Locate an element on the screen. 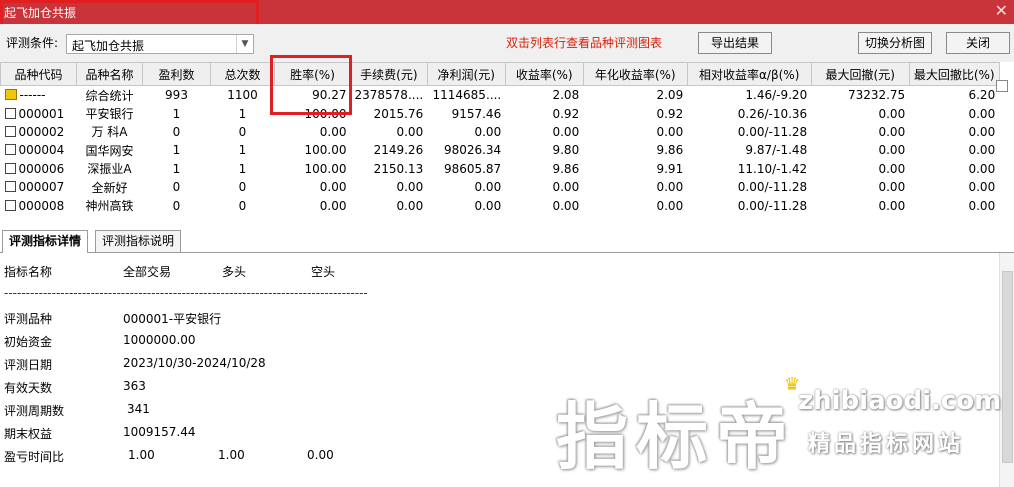 The image size is (1014, 487). cell-code: 000001 is located at coordinates (39, 113).